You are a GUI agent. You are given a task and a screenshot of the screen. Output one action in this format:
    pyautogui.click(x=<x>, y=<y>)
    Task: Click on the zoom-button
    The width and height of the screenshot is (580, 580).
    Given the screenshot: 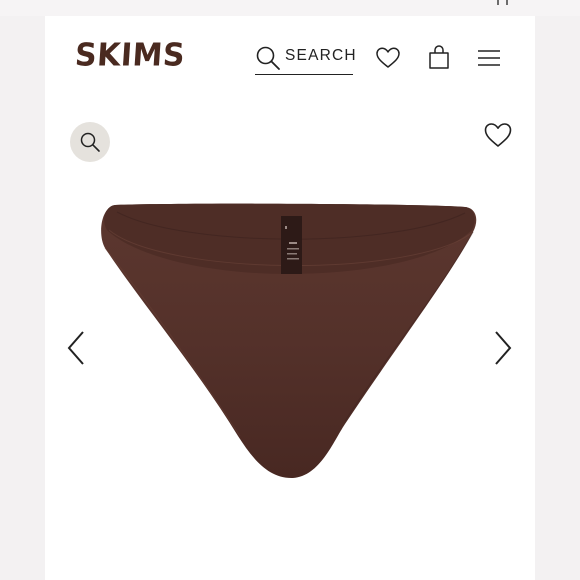 What is the action you would take?
    pyautogui.click(x=90, y=142)
    